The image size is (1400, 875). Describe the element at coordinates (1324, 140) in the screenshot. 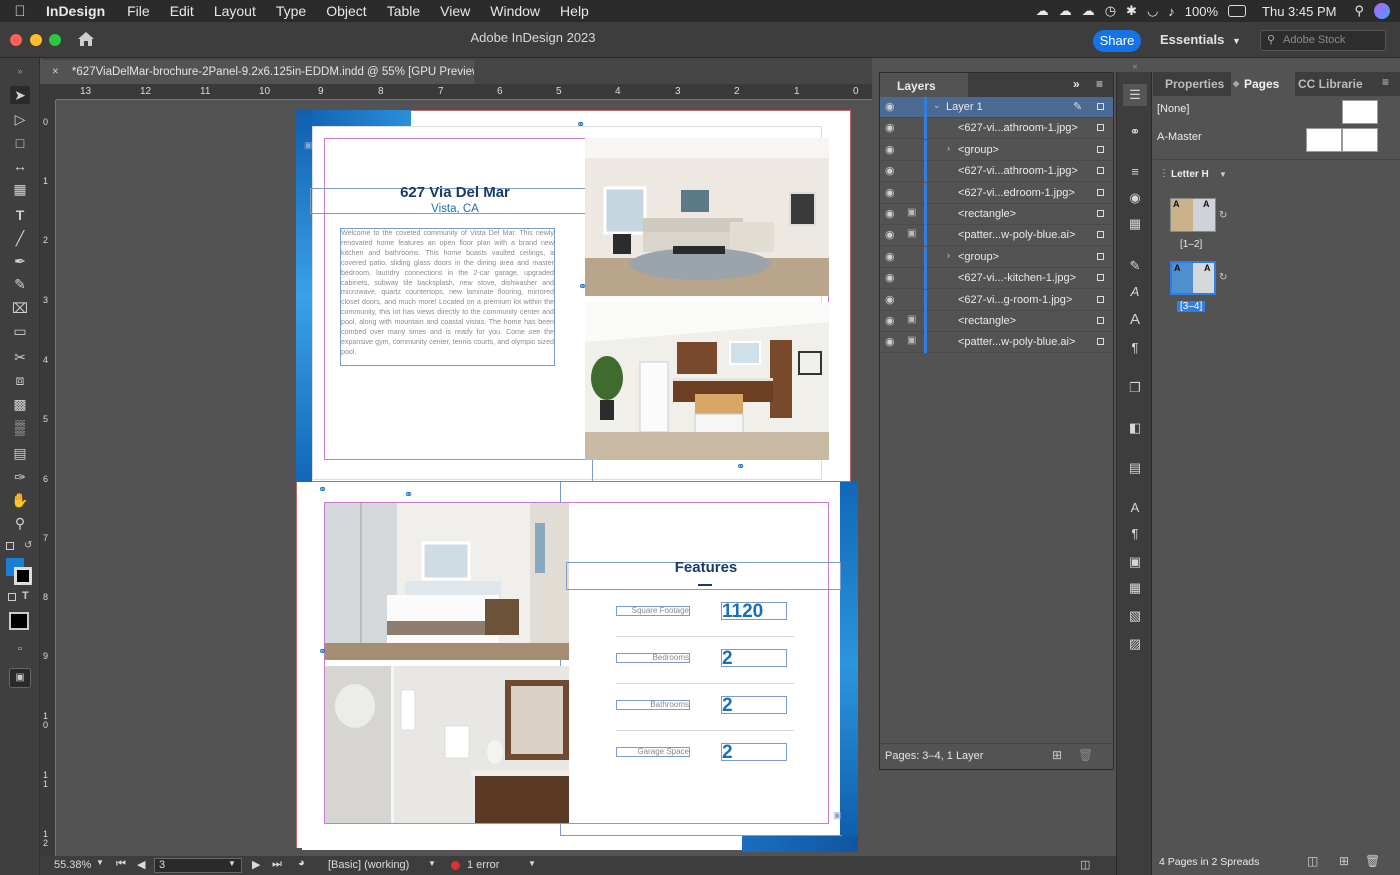

I see `master-a-thumb-left` at that location.